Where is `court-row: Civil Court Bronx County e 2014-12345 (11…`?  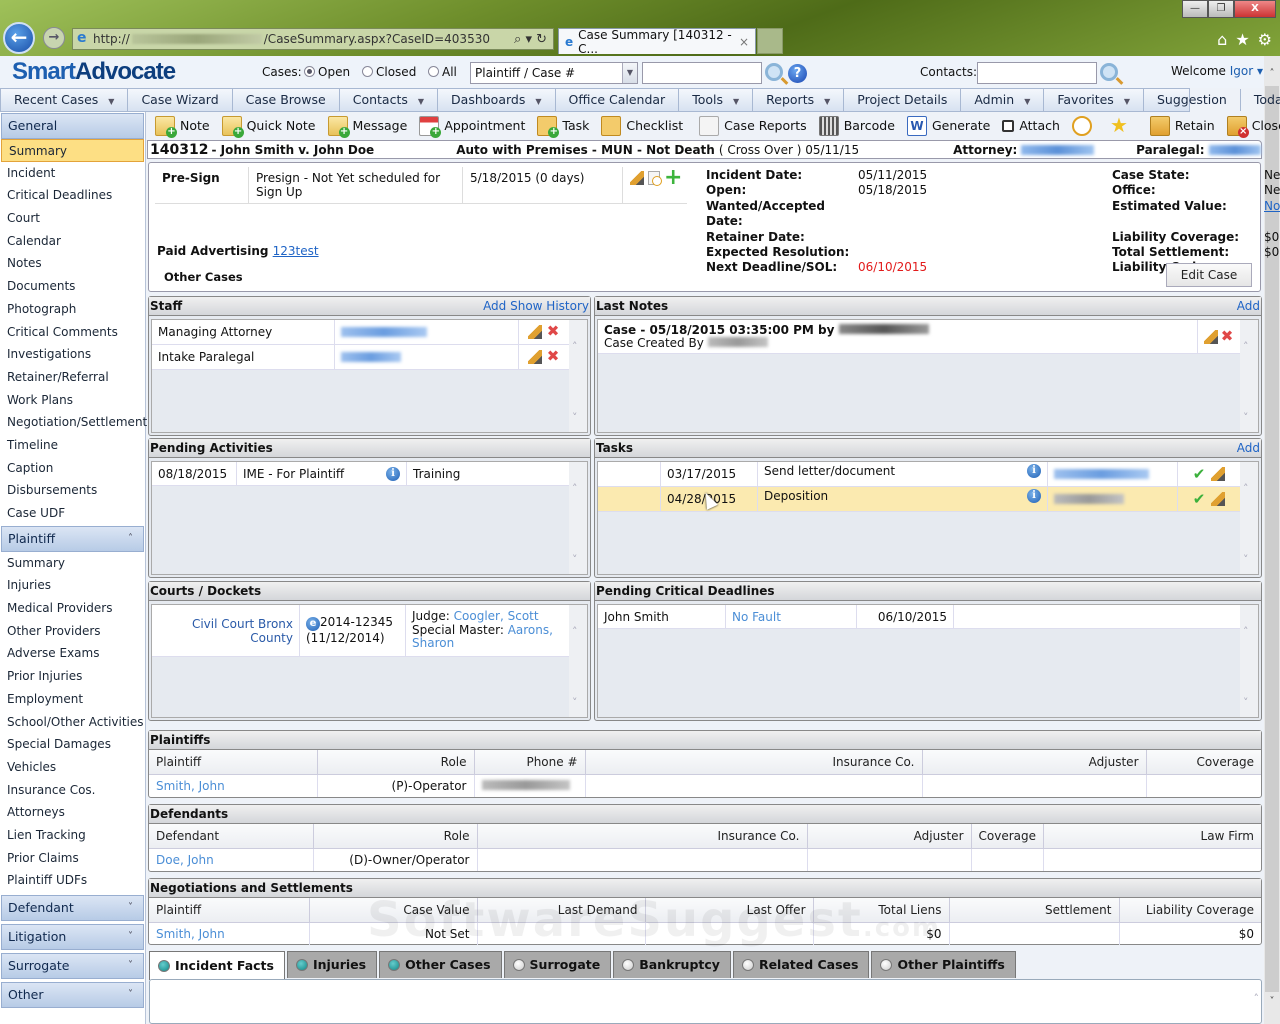
court-row: Civil Court Bronx County e 2014-12345 (11… is located at coordinates (360, 631).